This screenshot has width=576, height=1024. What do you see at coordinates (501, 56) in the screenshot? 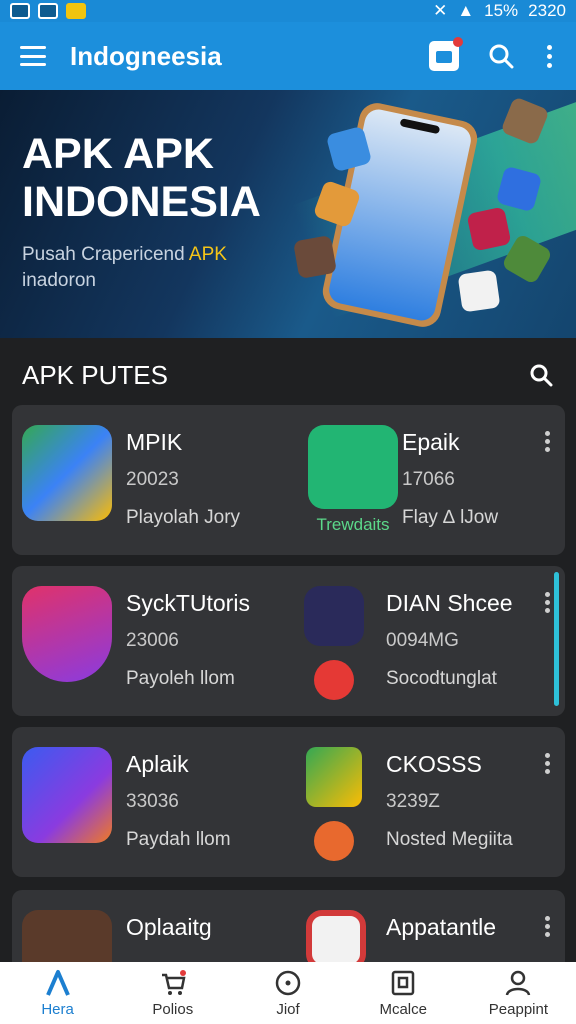
I see `search-icon` at bounding box center [501, 56].